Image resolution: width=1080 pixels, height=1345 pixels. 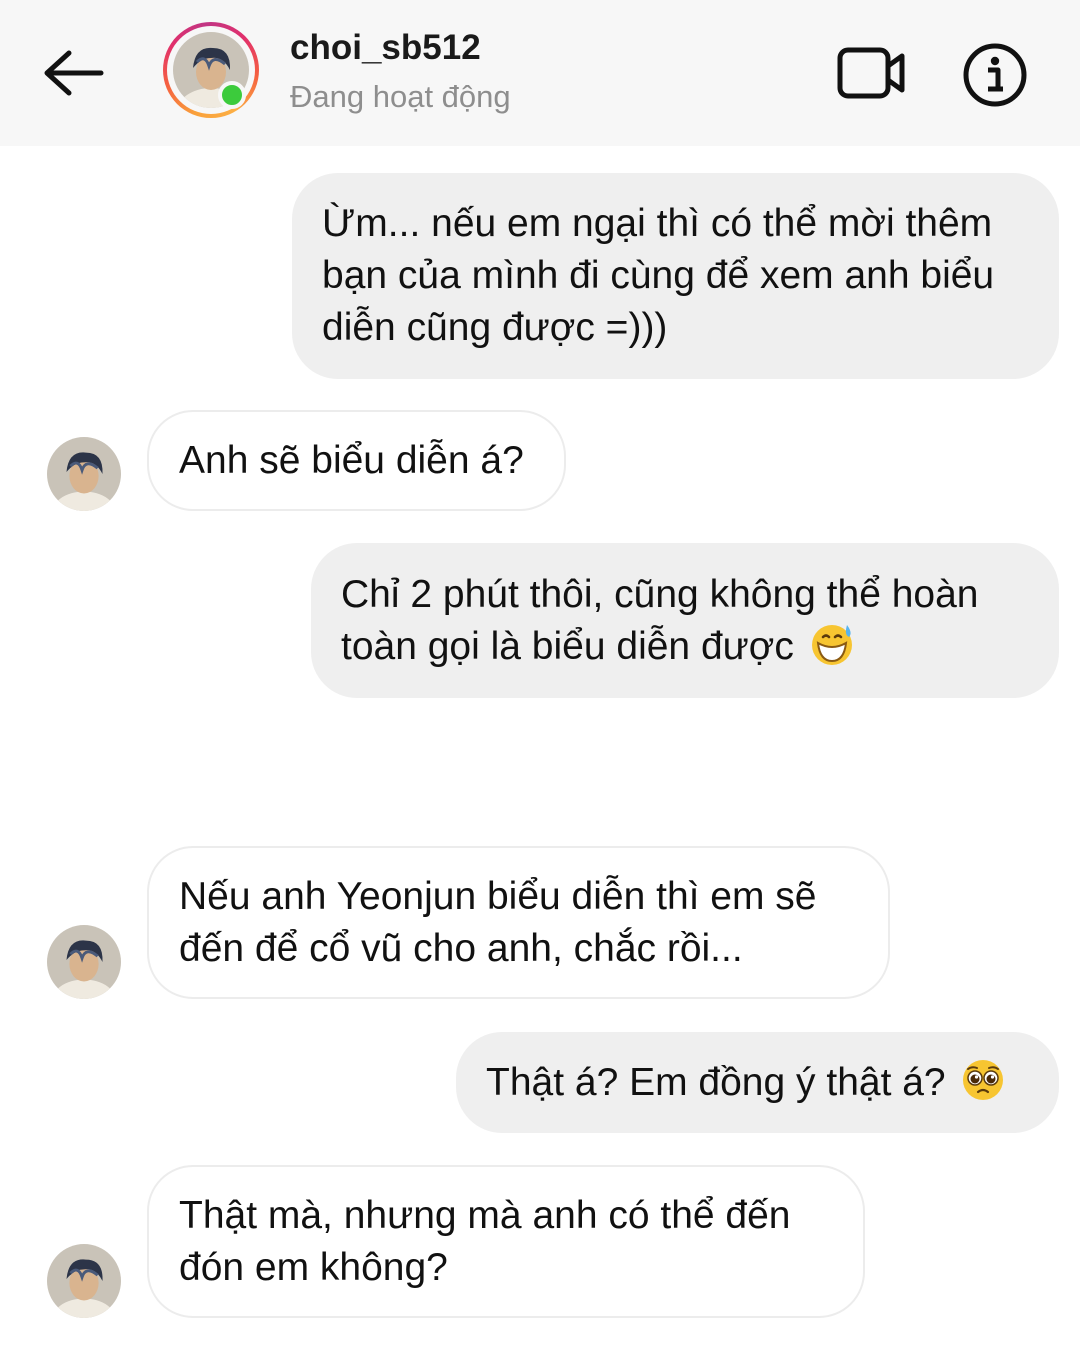 I want to click on online-status-dot, so click(x=232, y=95).